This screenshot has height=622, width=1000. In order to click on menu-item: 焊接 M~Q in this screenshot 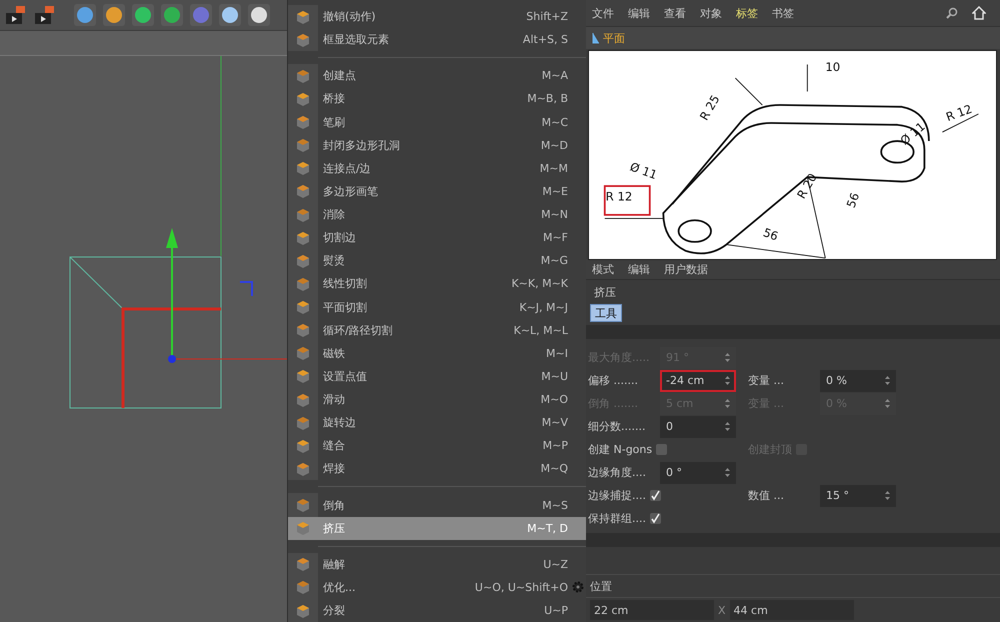, I will do `click(437, 468)`.